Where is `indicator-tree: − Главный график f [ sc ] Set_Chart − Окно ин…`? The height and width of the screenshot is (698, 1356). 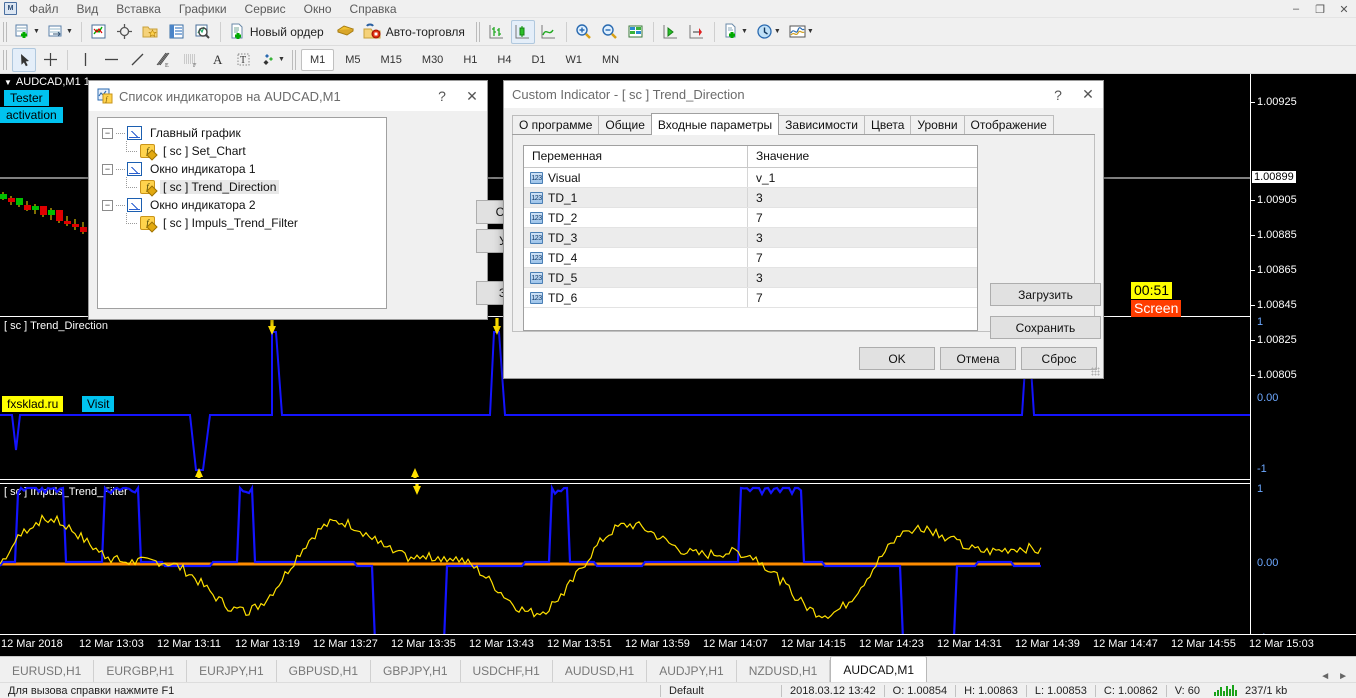
indicator-tree: − Главный график f [ sc ] Set_Chart − Окно ин… is located at coordinates (242, 213).